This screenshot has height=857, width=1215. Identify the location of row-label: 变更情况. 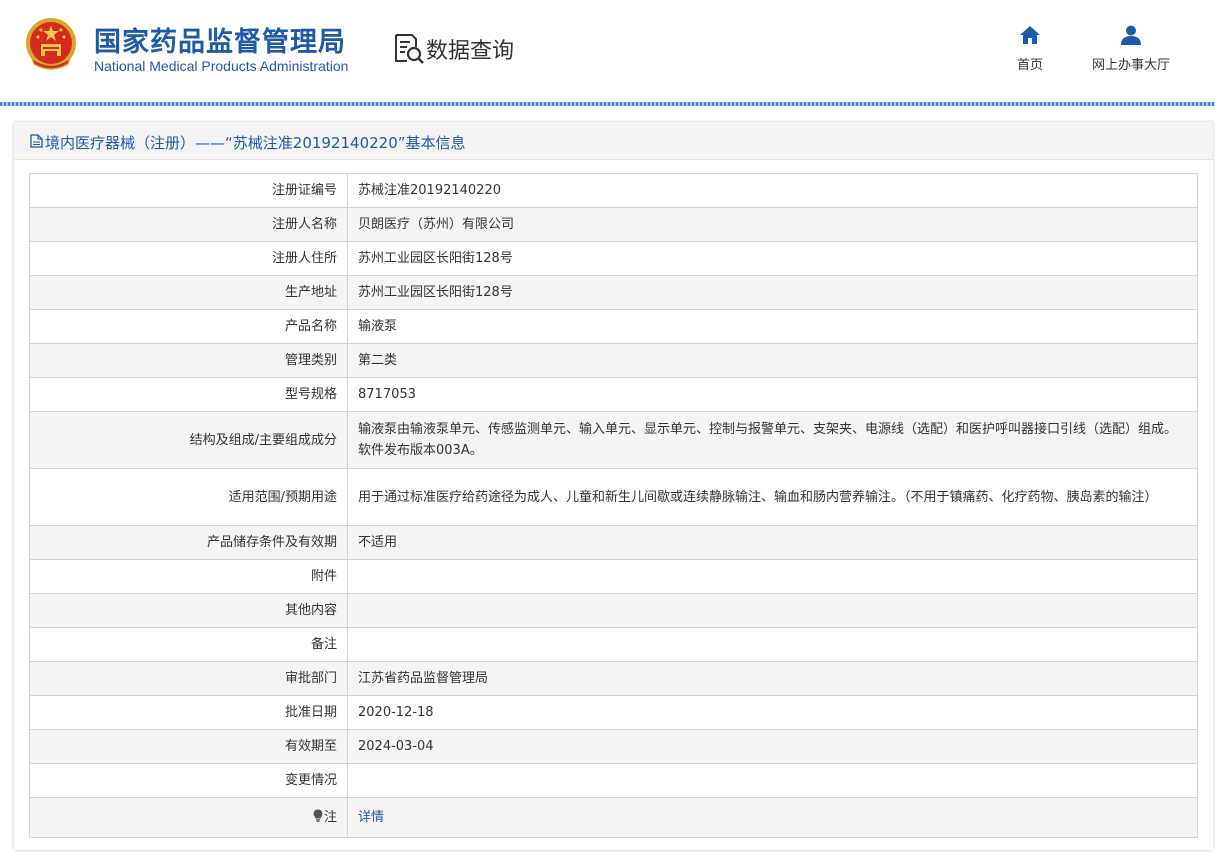
(188, 780).